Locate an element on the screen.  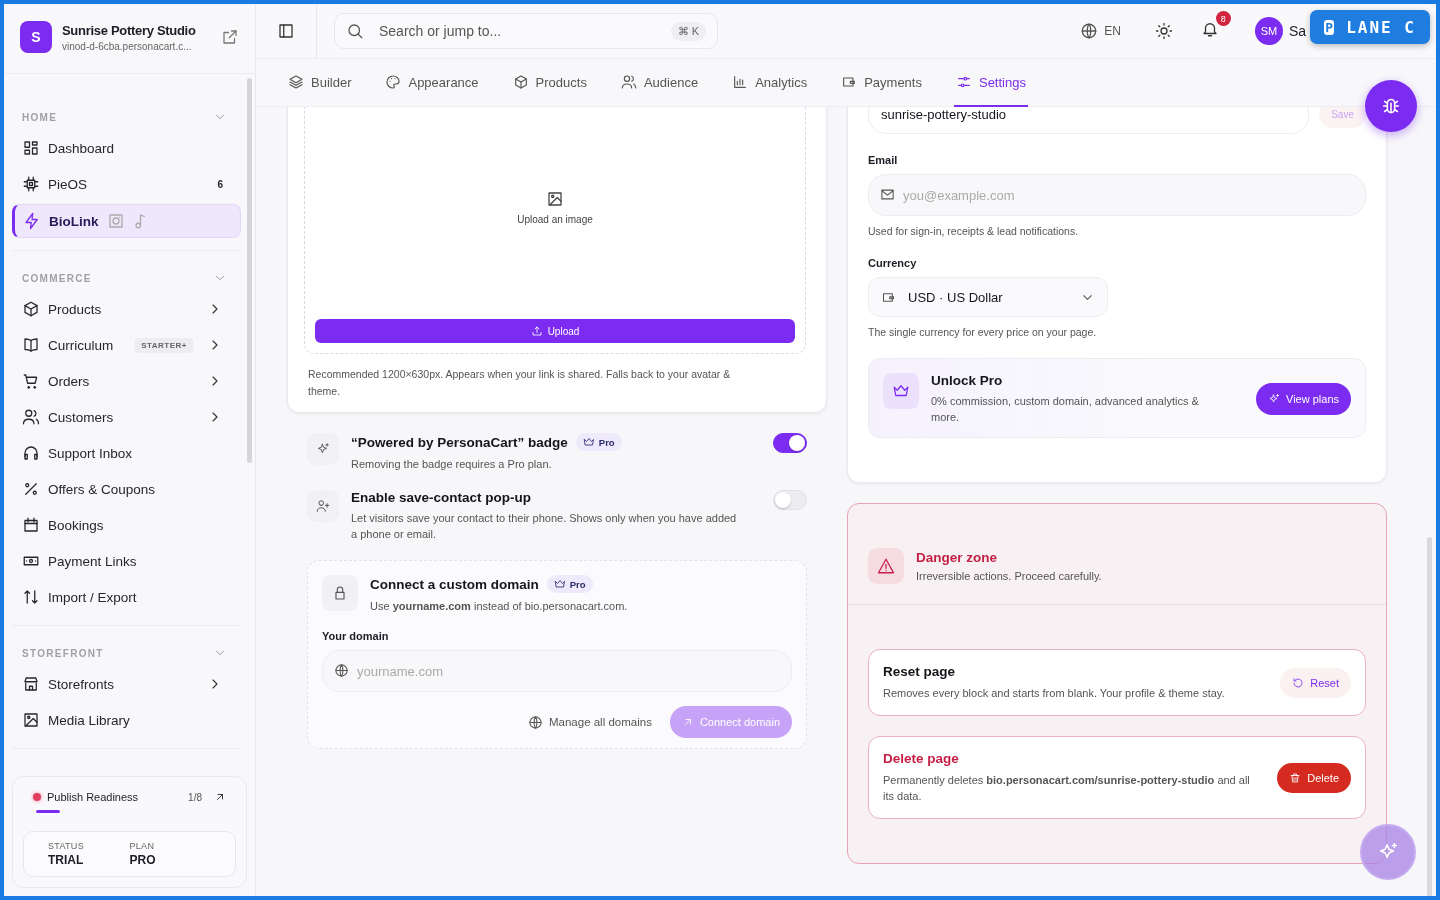
email-input: you@example.com is located at coordinates (1117, 195).